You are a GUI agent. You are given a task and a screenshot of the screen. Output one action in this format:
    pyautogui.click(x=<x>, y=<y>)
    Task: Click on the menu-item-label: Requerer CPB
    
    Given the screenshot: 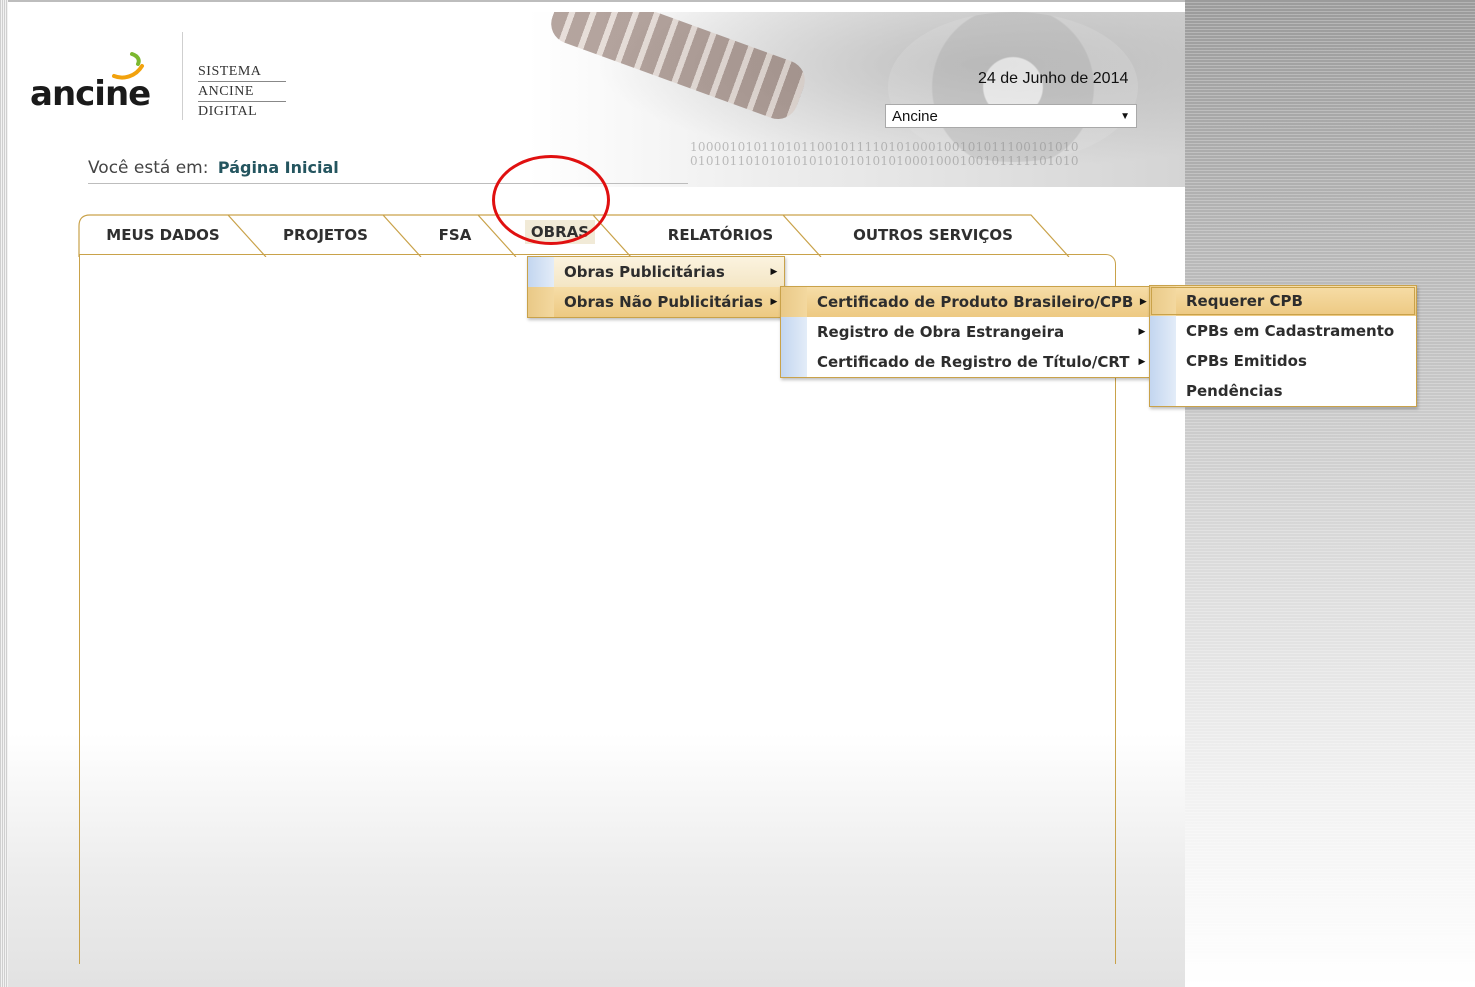 What is the action you would take?
    pyautogui.click(x=1244, y=301)
    